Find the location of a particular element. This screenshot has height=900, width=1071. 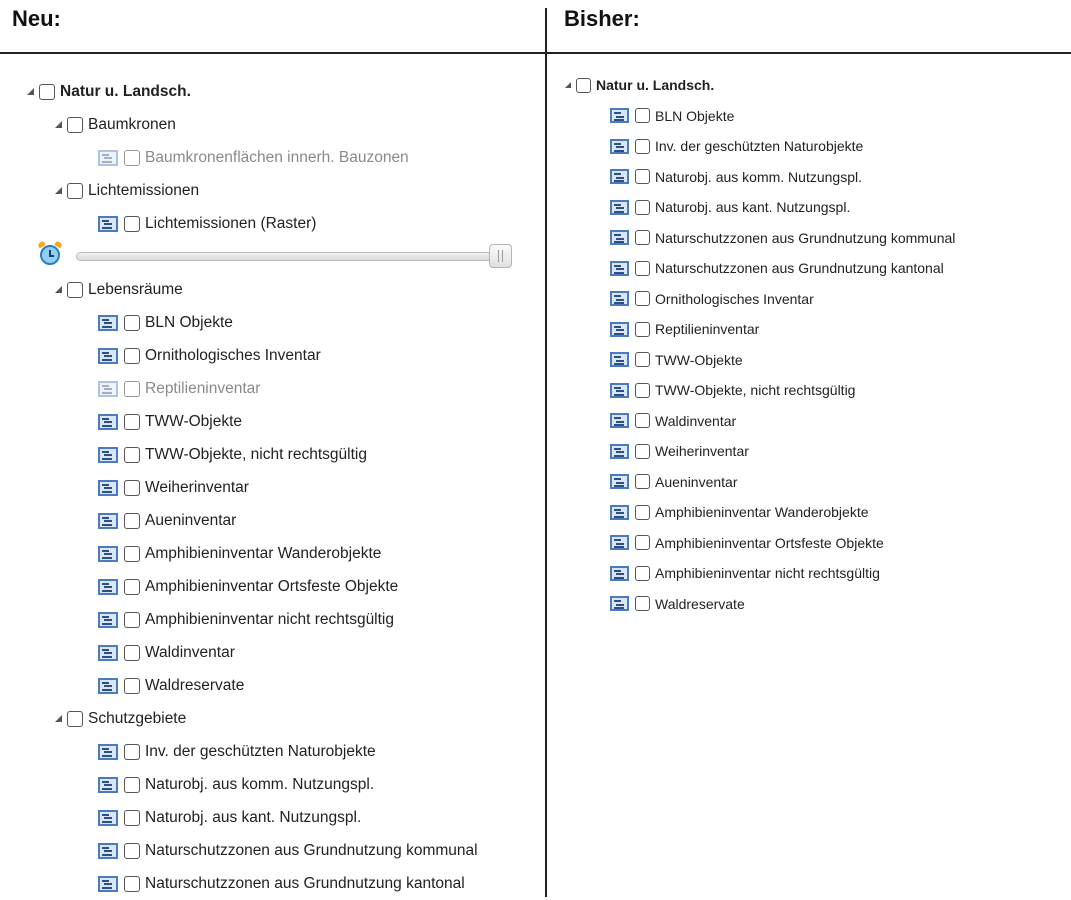

layer-item: Naturobj. aus komm. Nutzungspl. is located at coordinates (809, 177).